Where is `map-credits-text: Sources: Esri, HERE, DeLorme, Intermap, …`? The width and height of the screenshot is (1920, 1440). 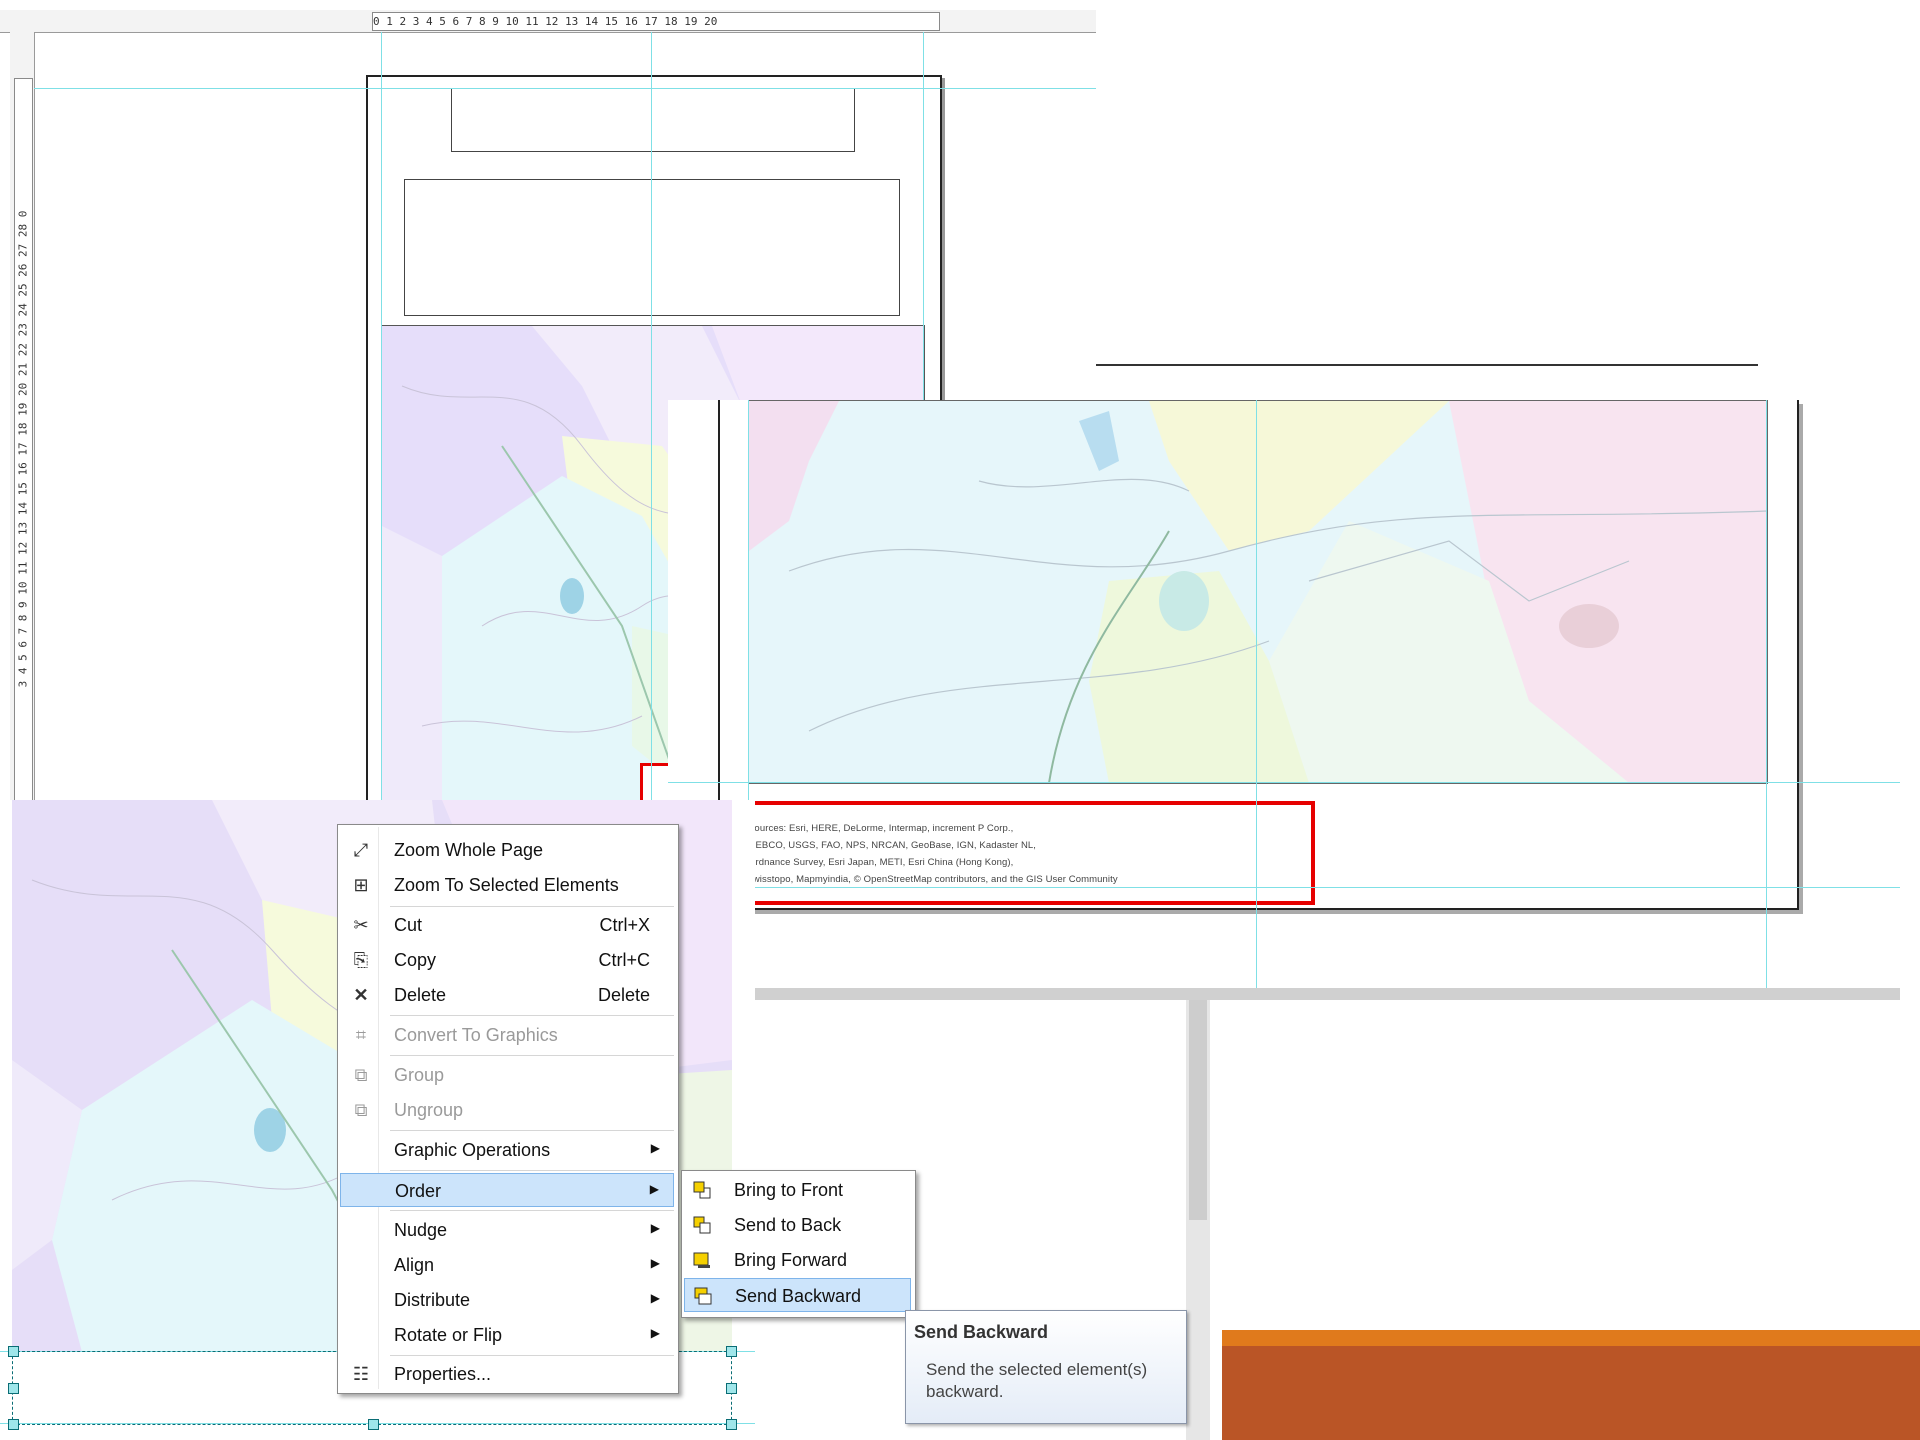 map-credits-text: Sources: Esri, HERE, DeLorme, Intermap, … is located at coordinates (1028, 854).